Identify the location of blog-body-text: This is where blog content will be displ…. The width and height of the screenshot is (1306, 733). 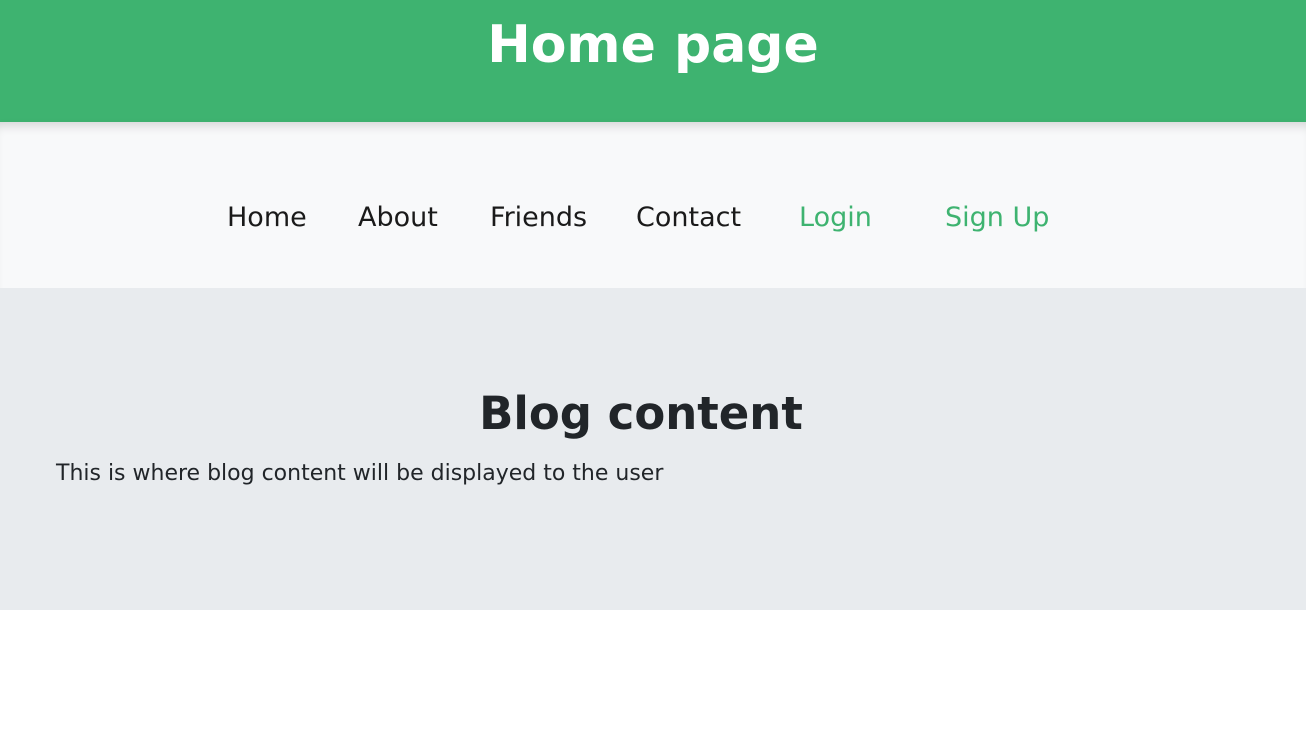
(360, 473).